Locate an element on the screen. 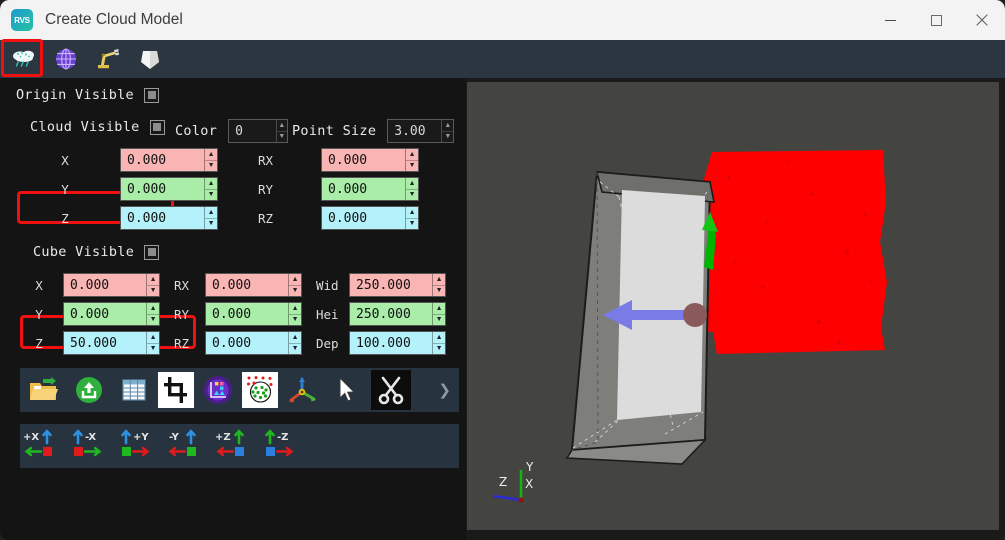  cube-field-rx: RX ▲▼ is located at coordinates (238, 285).